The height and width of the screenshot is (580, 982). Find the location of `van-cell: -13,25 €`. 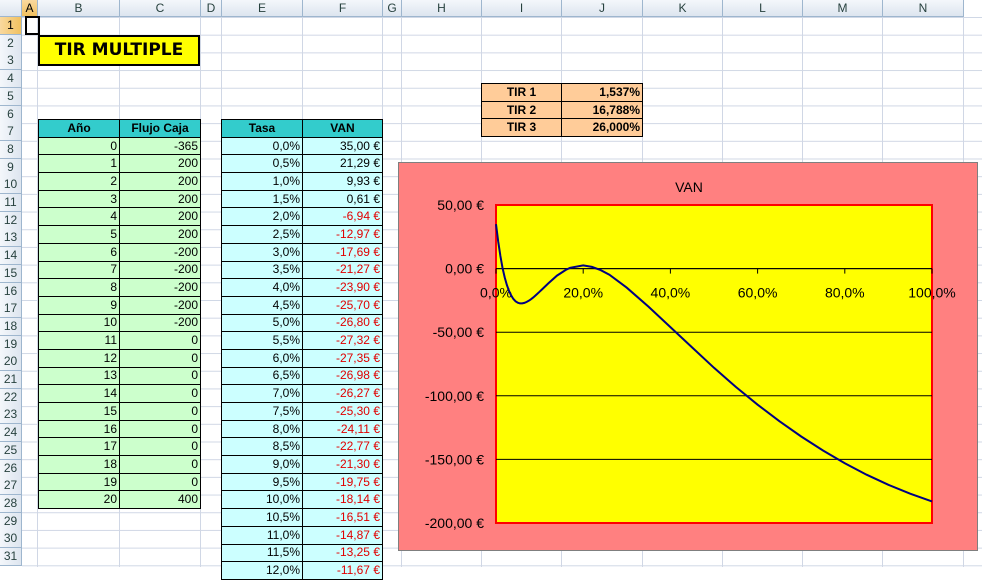

van-cell: -13,25 € is located at coordinates (342, 553).